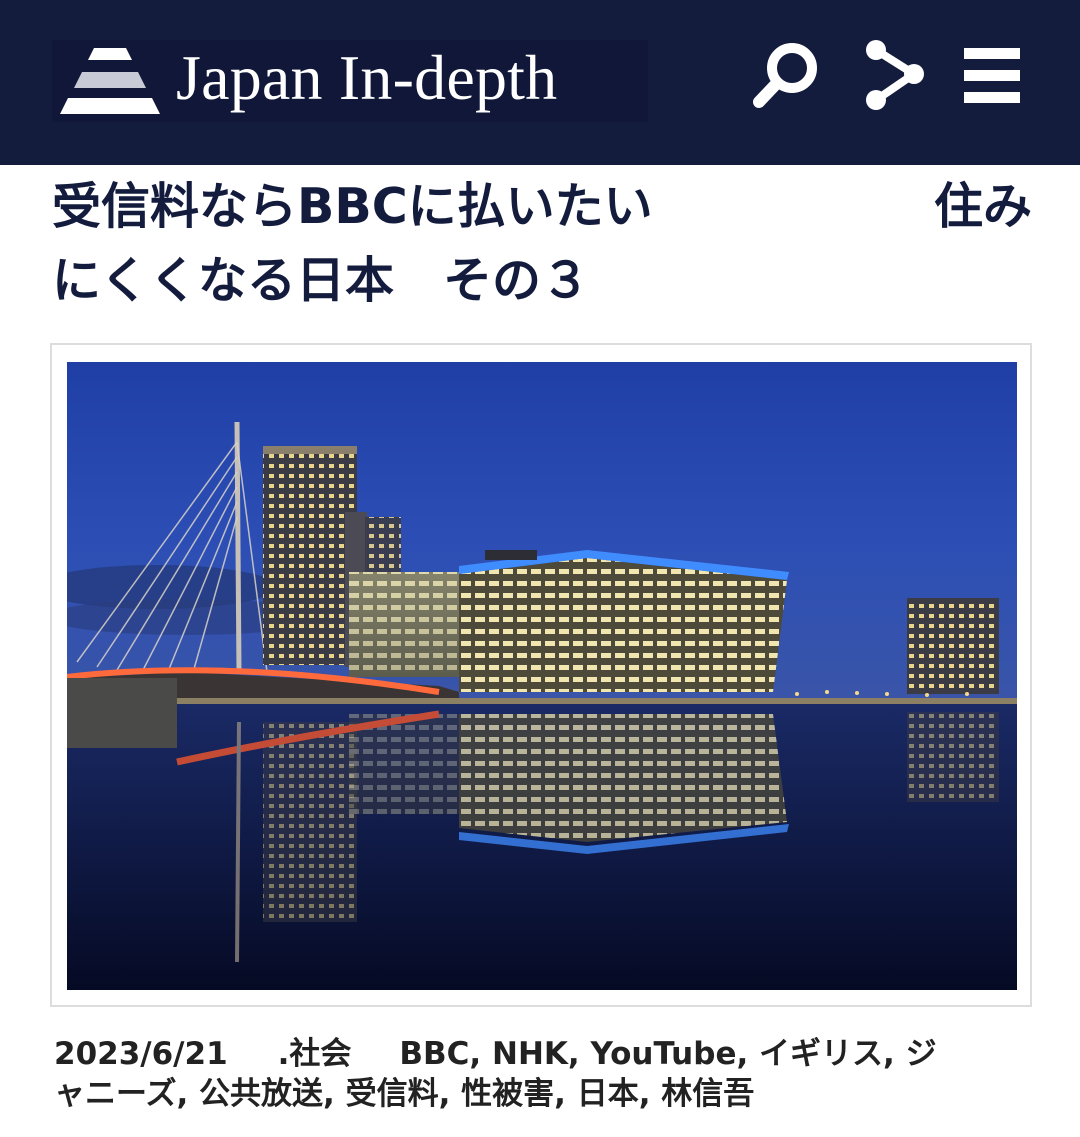 The height and width of the screenshot is (1137, 1080). I want to click on article-title: 受信料ならBBCに払いたい 住み にくくなる日本 その３, so click(547, 244).